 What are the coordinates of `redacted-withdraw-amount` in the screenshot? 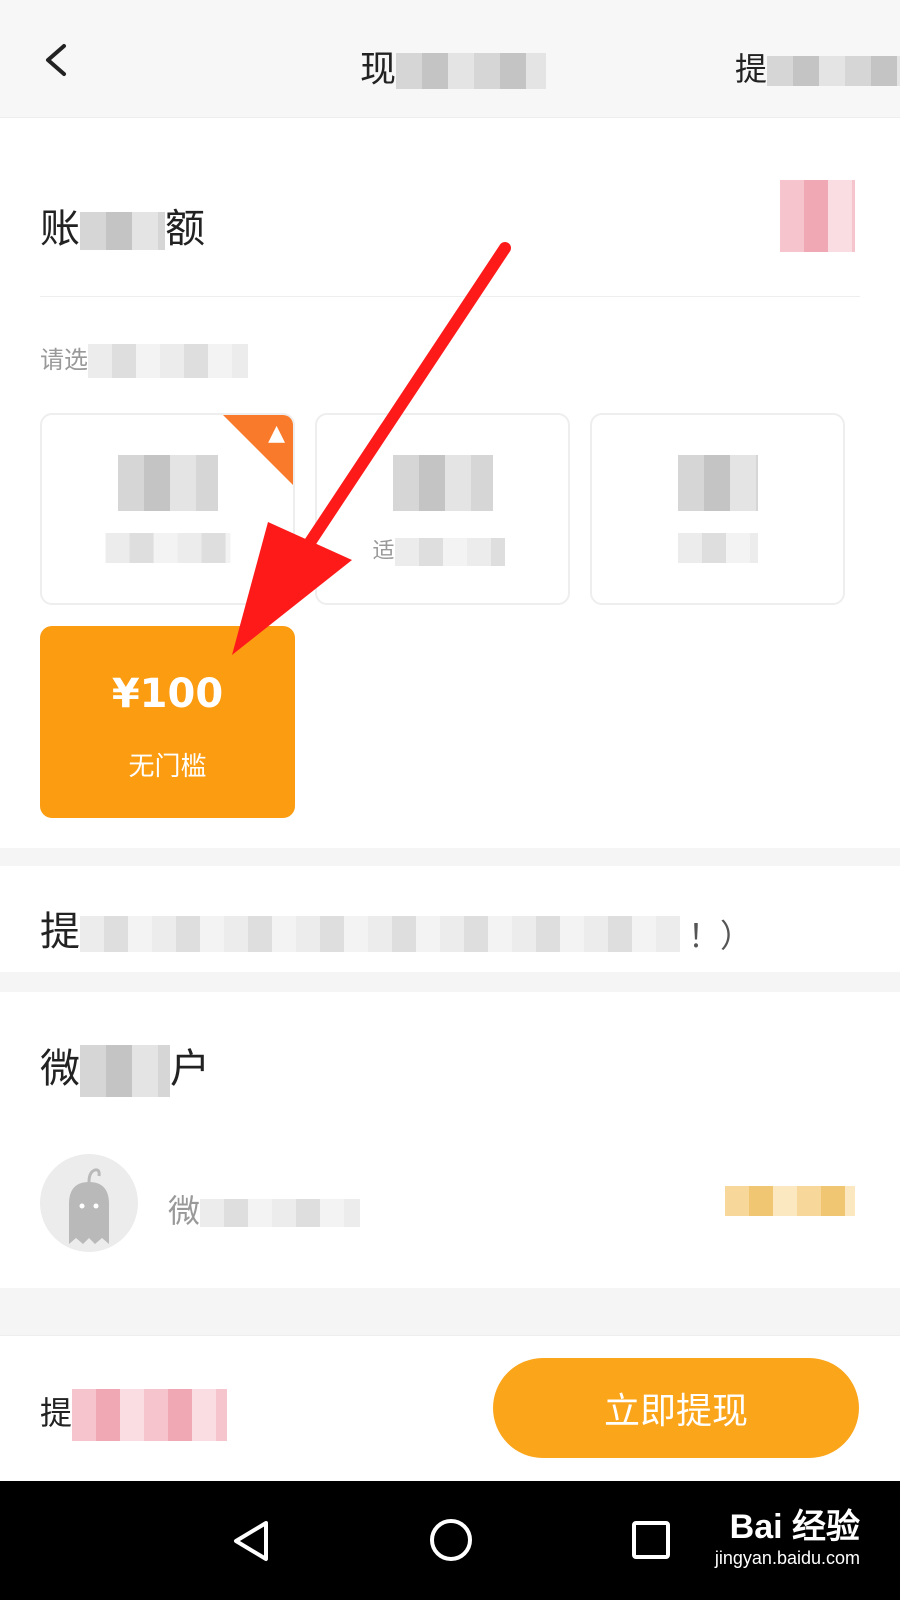 It's located at (150, 1415).